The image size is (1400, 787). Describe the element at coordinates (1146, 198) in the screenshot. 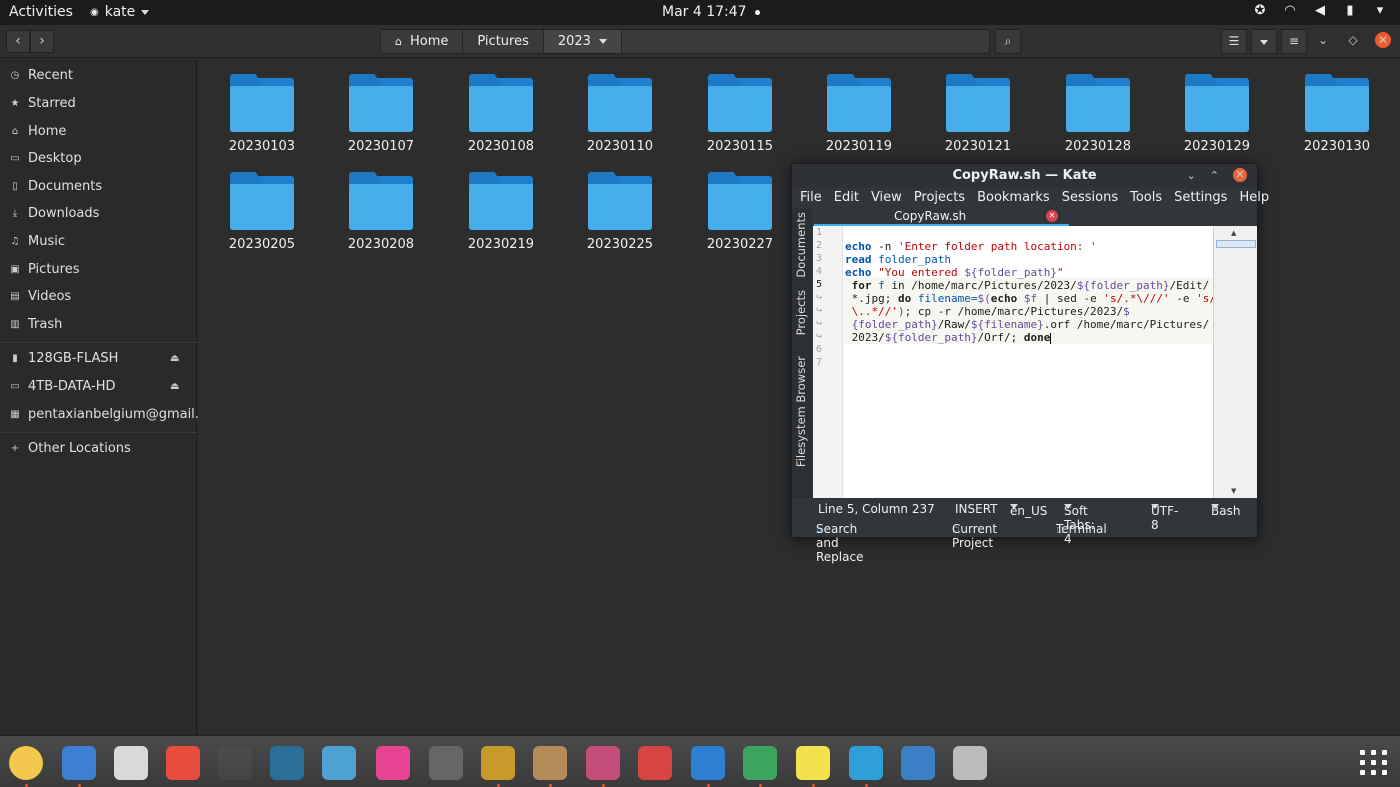

I see `menu-tools: Tools` at that location.